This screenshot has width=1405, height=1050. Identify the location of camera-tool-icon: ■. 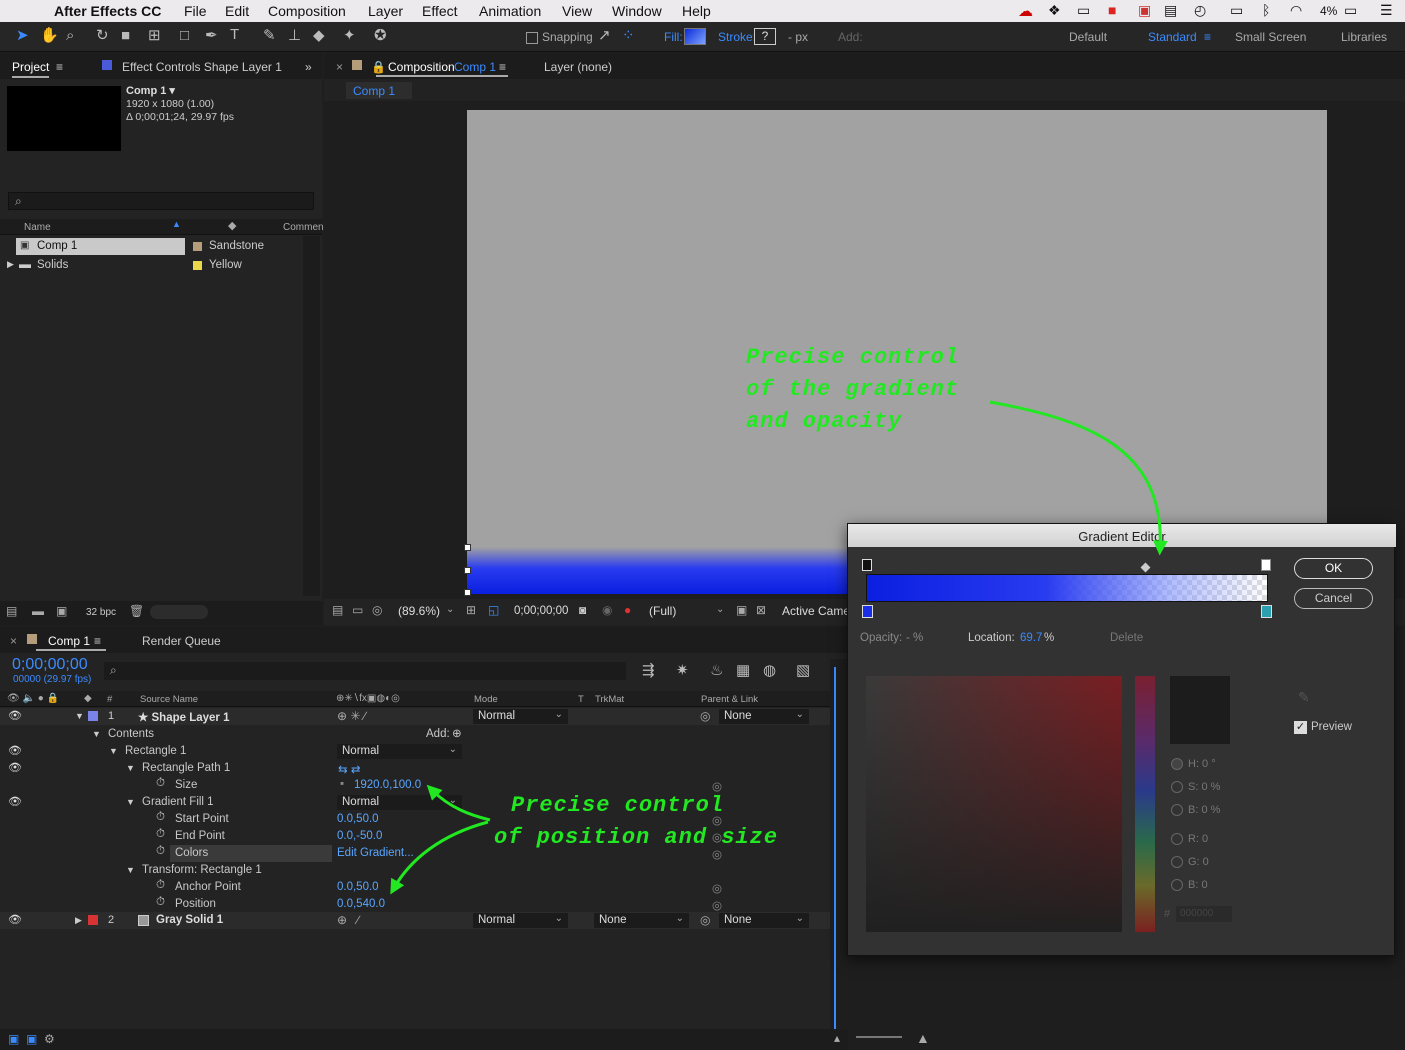
(125, 36).